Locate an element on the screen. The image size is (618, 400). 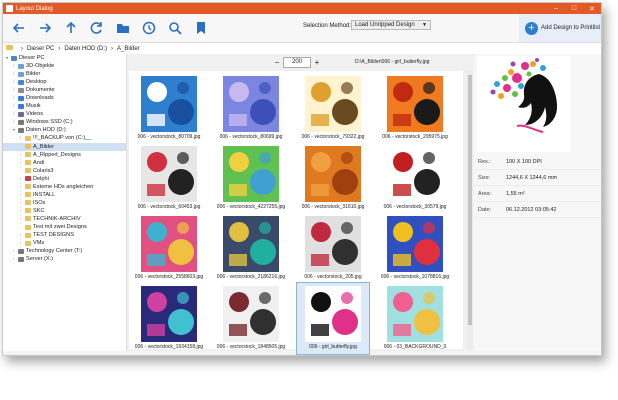
thumbnail-item: 006 - vectorstock_205.jpg is located at coordinates (333, 248).